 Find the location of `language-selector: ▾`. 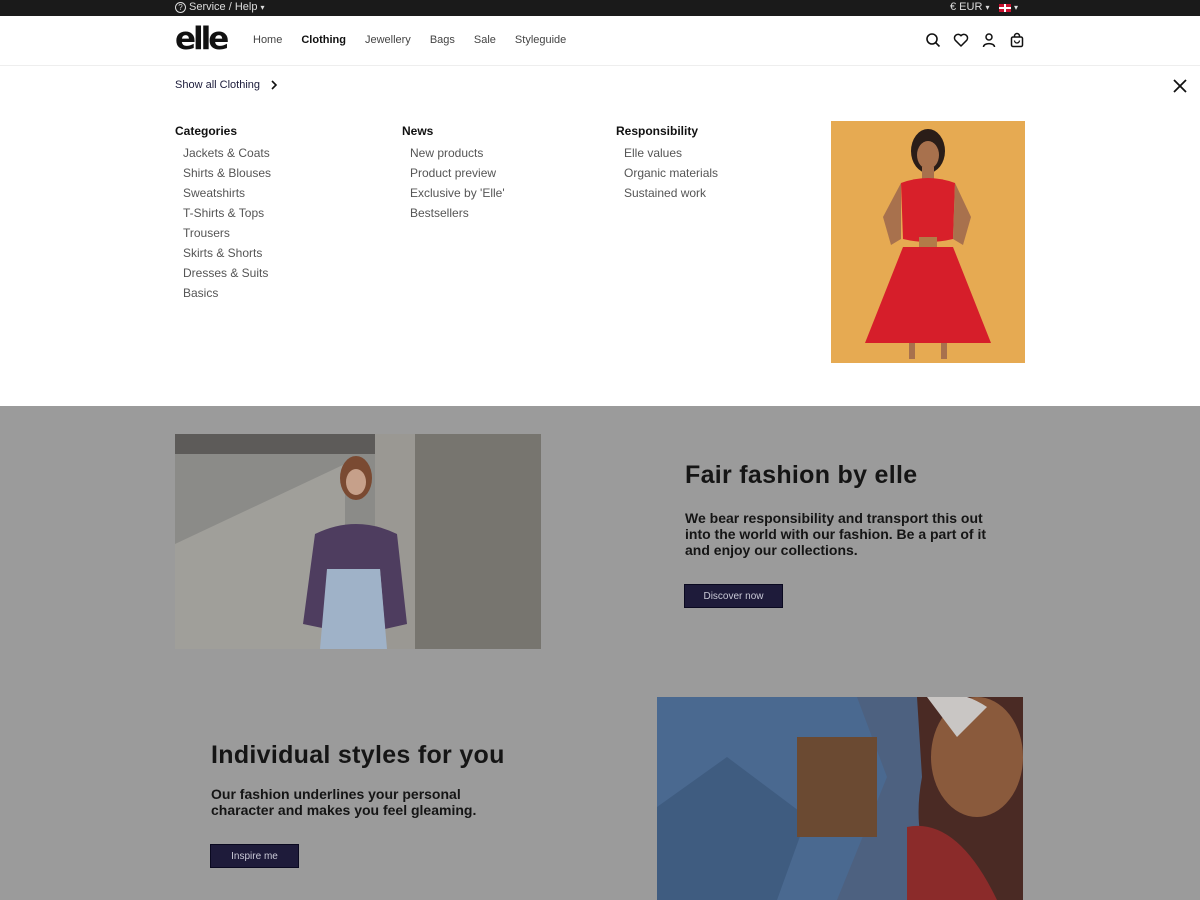

language-selector: ▾ is located at coordinates (1008, 7).